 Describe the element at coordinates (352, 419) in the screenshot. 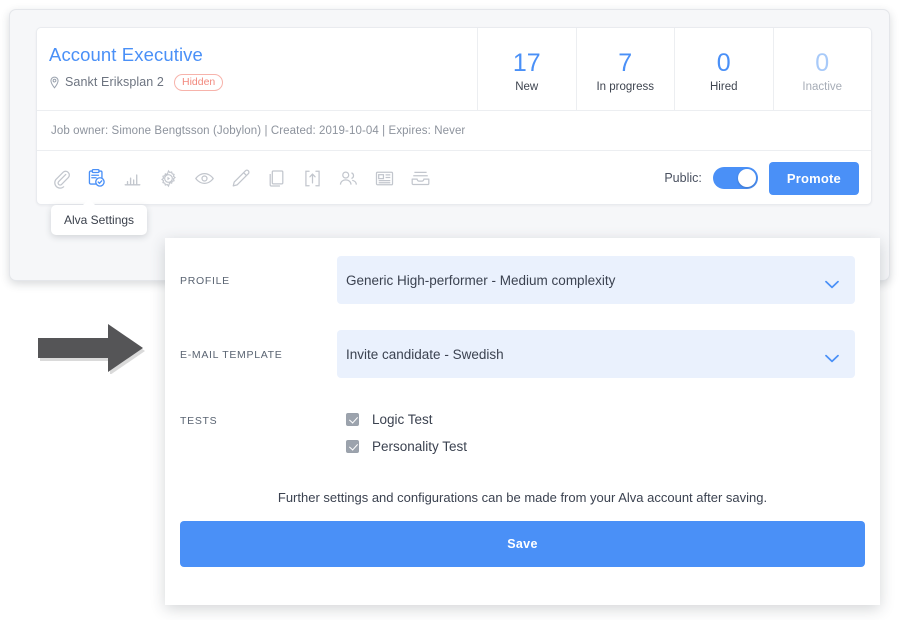

I see `logic-test-checkbox` at that location.